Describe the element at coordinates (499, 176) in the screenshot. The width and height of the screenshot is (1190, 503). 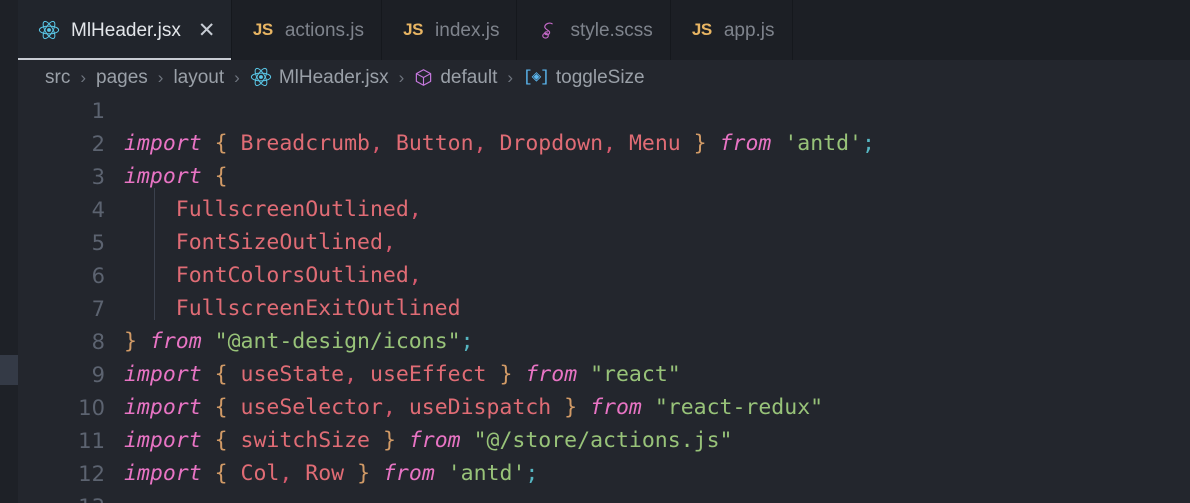
I see `code-line-content: import {` at that location.